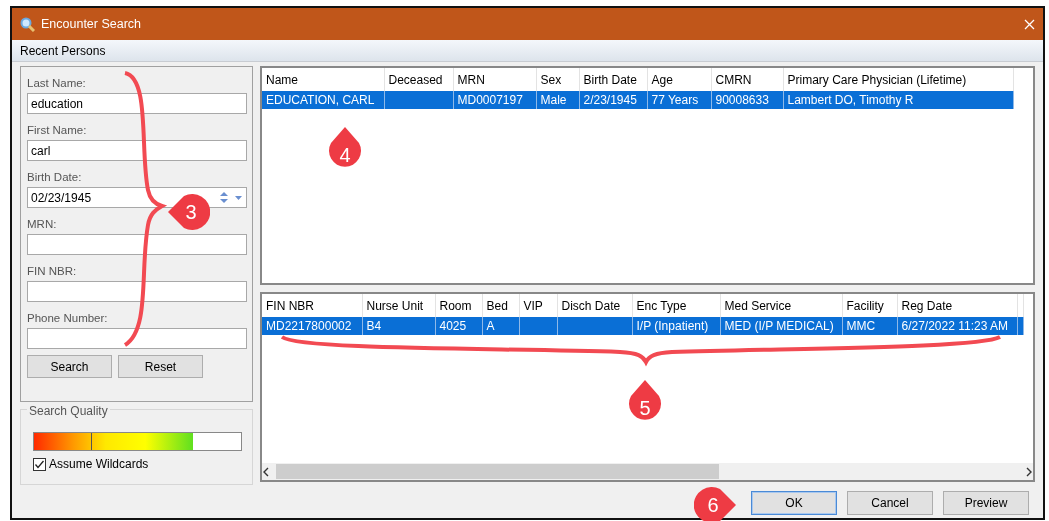 The image size is (1049, 521). I want to click on table-cell: 4025, so click(453, 326).